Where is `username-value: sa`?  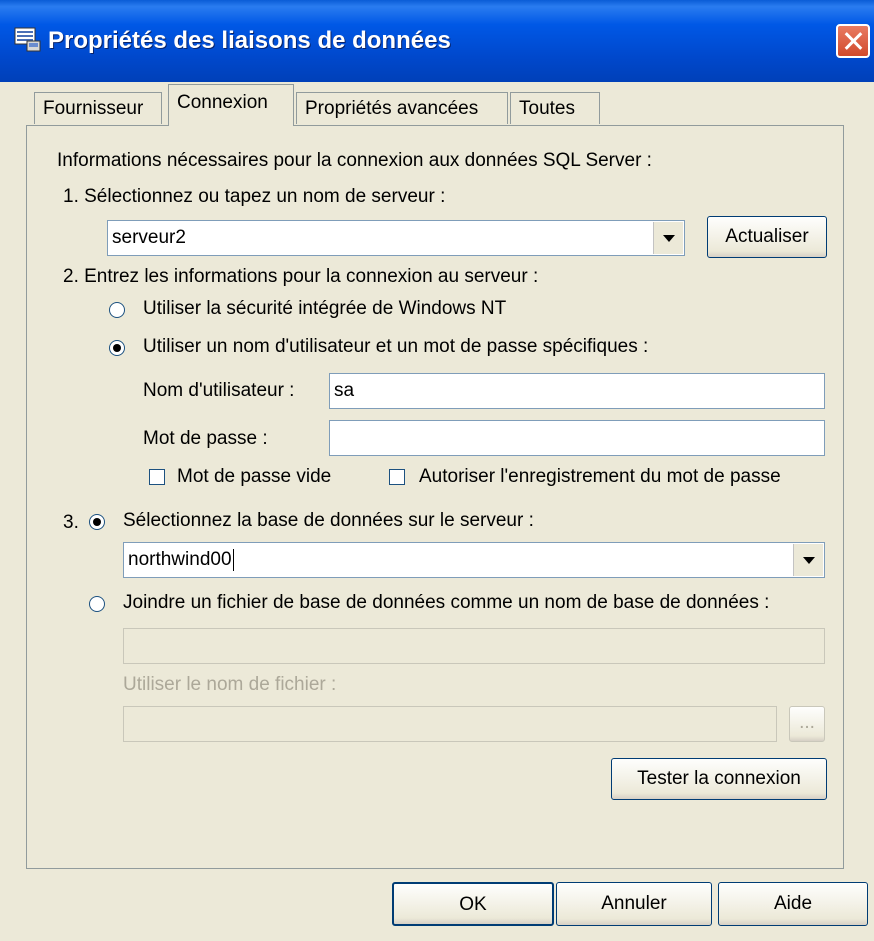 username-value: sa is located at coordinates (344, 390).